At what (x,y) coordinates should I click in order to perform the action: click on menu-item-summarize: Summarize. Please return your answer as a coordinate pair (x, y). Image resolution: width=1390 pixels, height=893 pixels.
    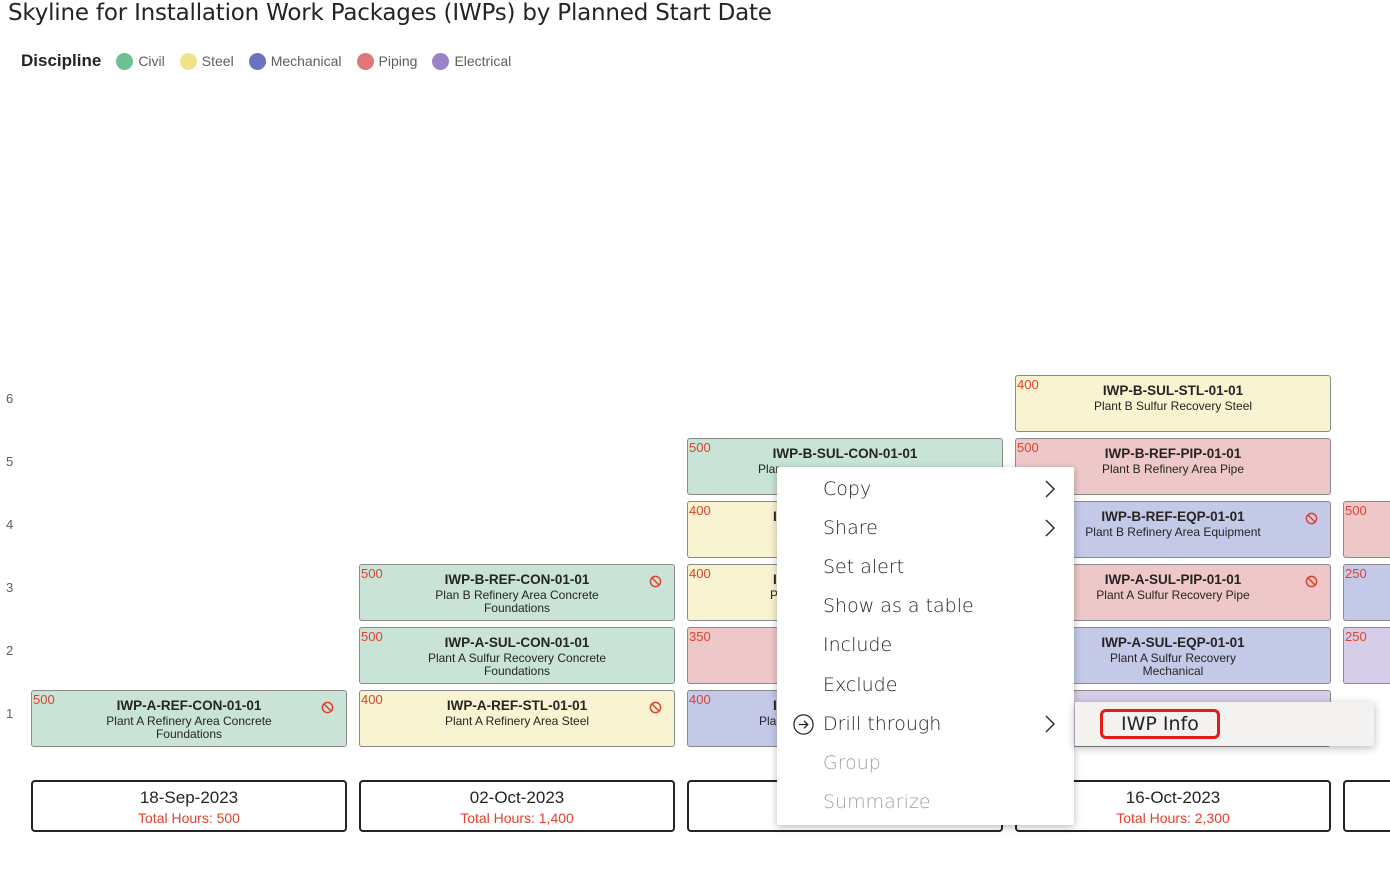
    Looking at the image, I should click on (925, 802).